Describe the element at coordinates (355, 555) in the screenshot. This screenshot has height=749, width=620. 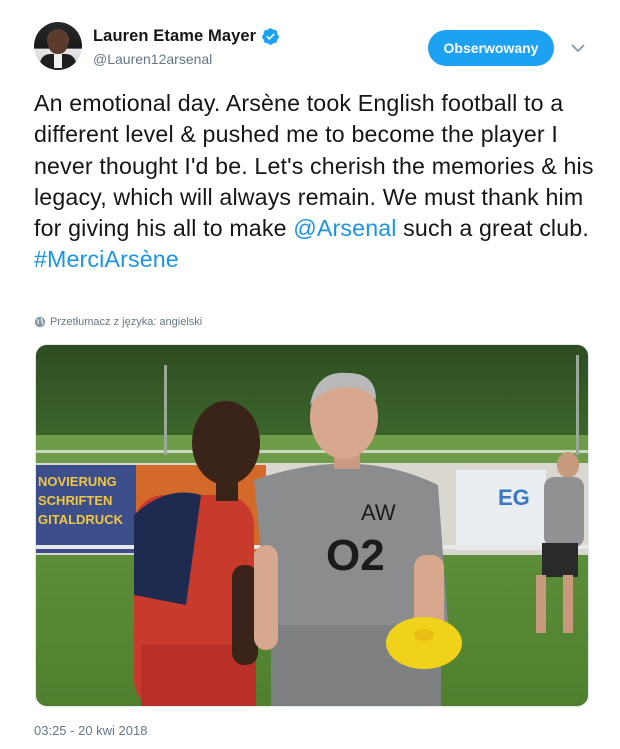
I see `shirt-sponsor: O2` at that location.